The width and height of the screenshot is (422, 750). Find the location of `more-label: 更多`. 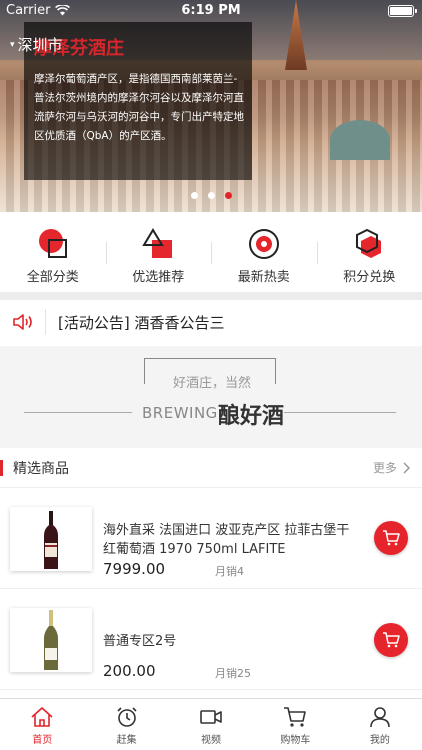

more-label: 更多 is located at coordinates (384, 468).